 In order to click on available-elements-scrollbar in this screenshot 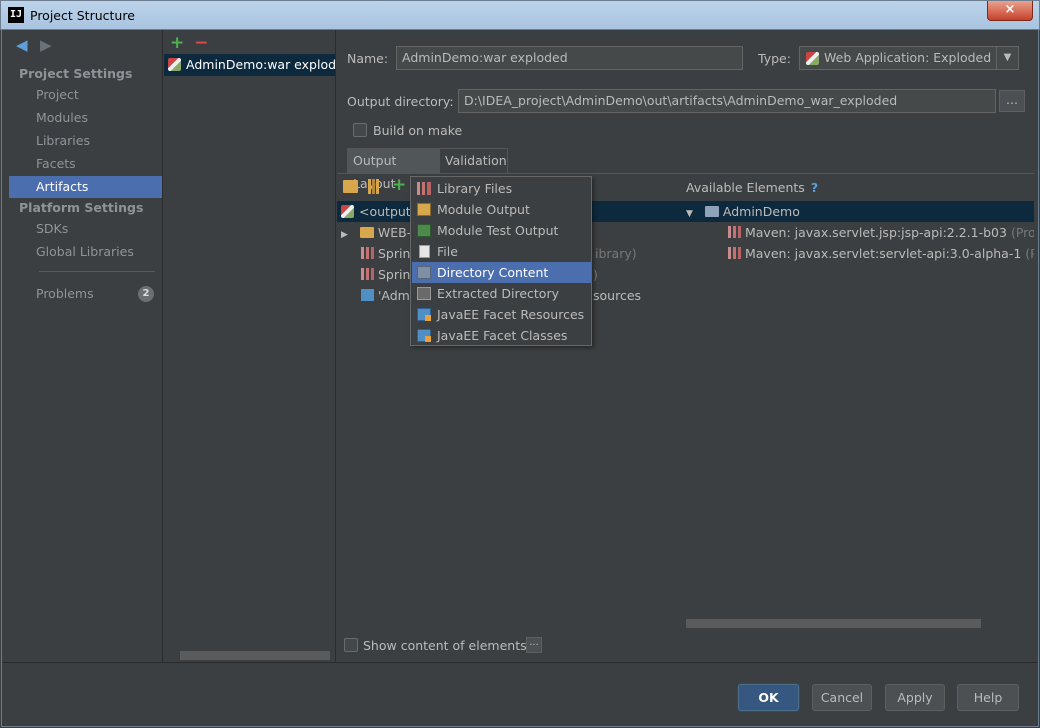, I will do `click(833, 623)`.